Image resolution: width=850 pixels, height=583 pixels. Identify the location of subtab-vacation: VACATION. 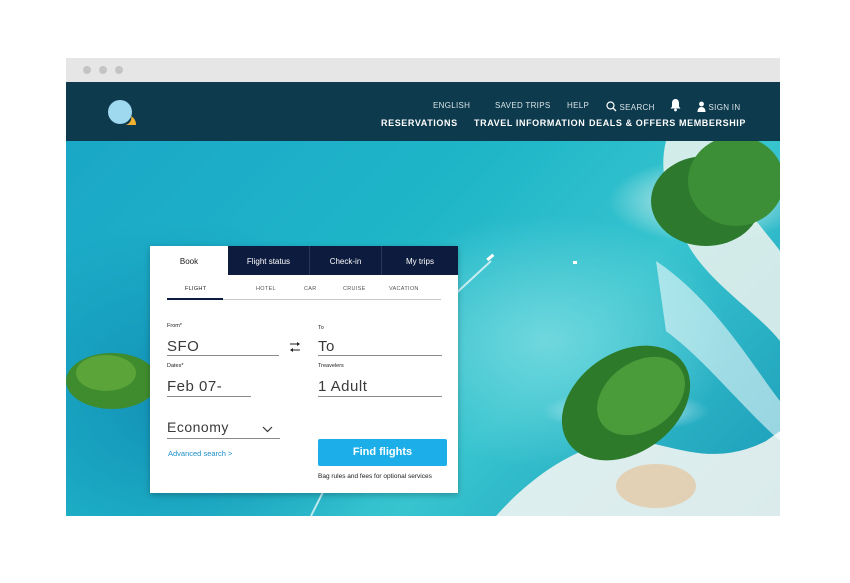
(404, 289).